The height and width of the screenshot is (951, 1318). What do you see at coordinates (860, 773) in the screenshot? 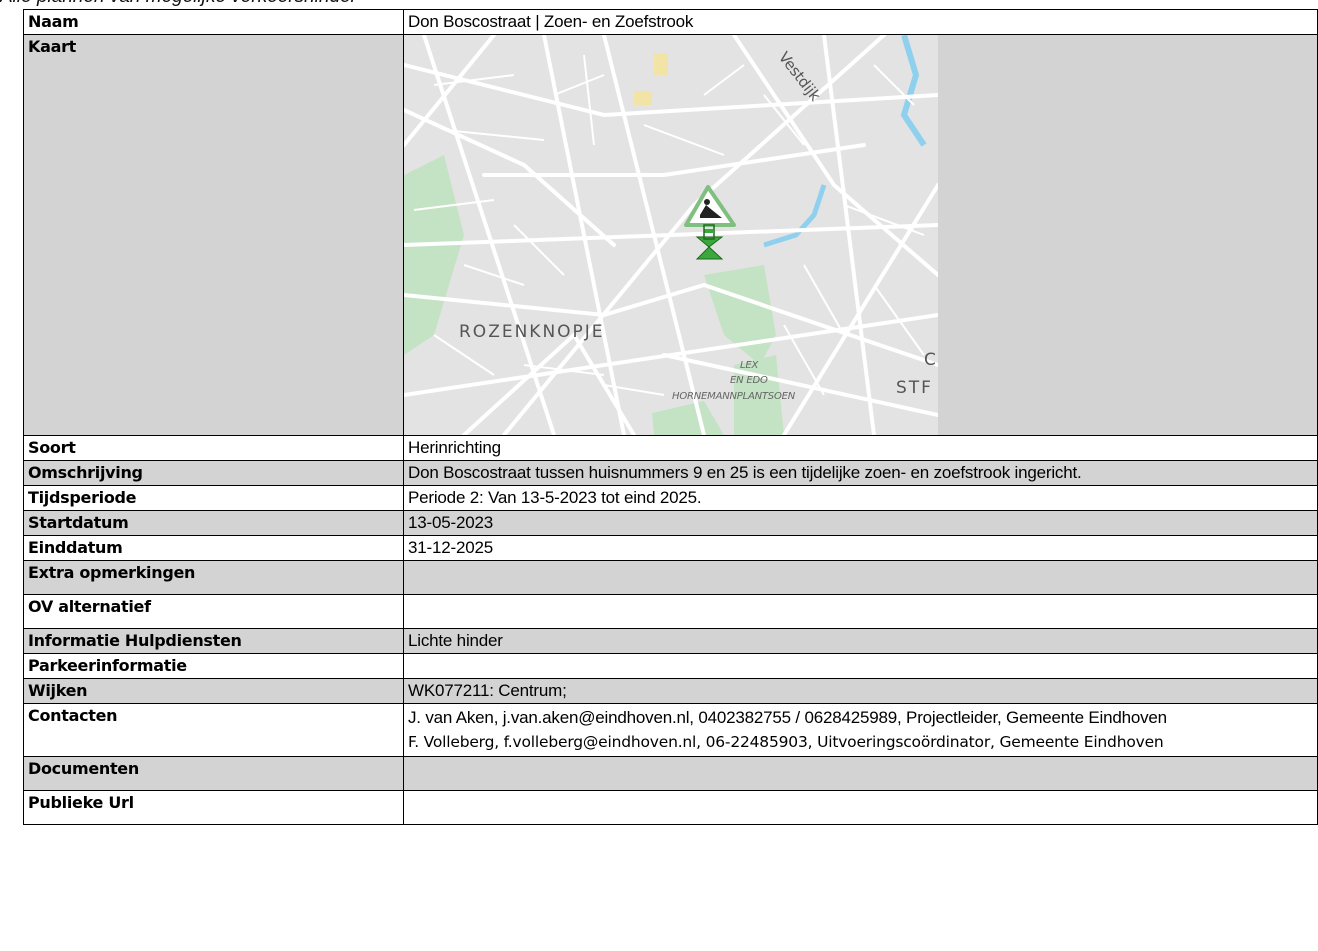
I see `value-documenten` at bounding box center [860, 773].